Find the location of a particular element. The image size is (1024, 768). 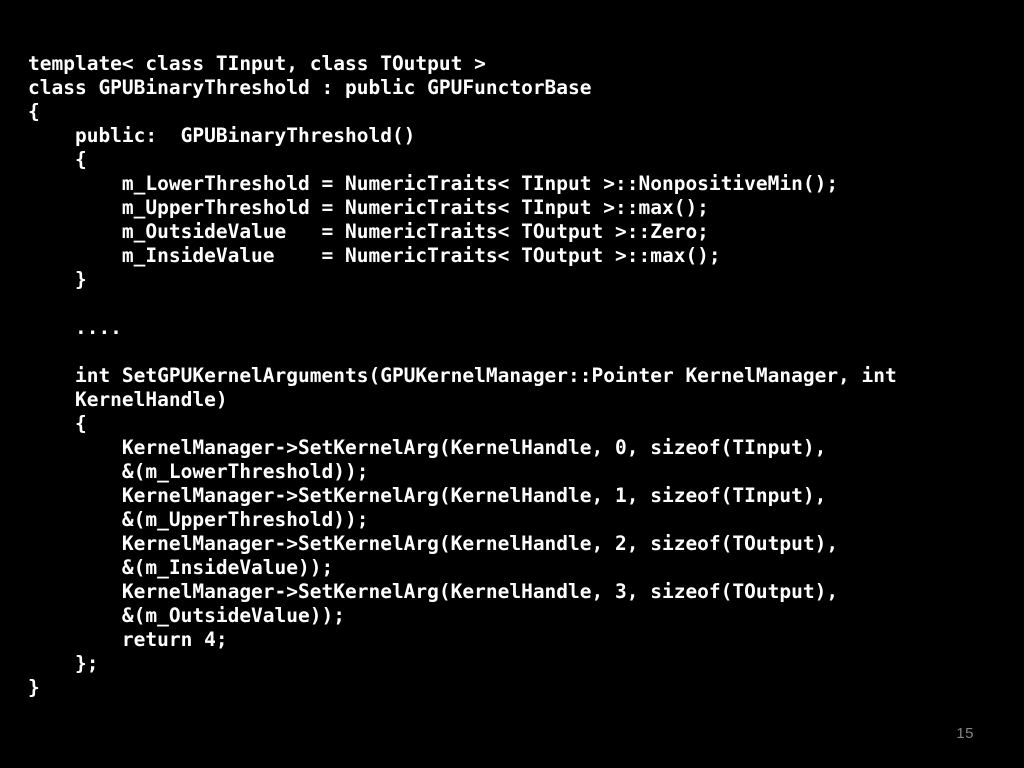

code-line: &(m_UpperThreshold)); is located at coordinates (198, 519).